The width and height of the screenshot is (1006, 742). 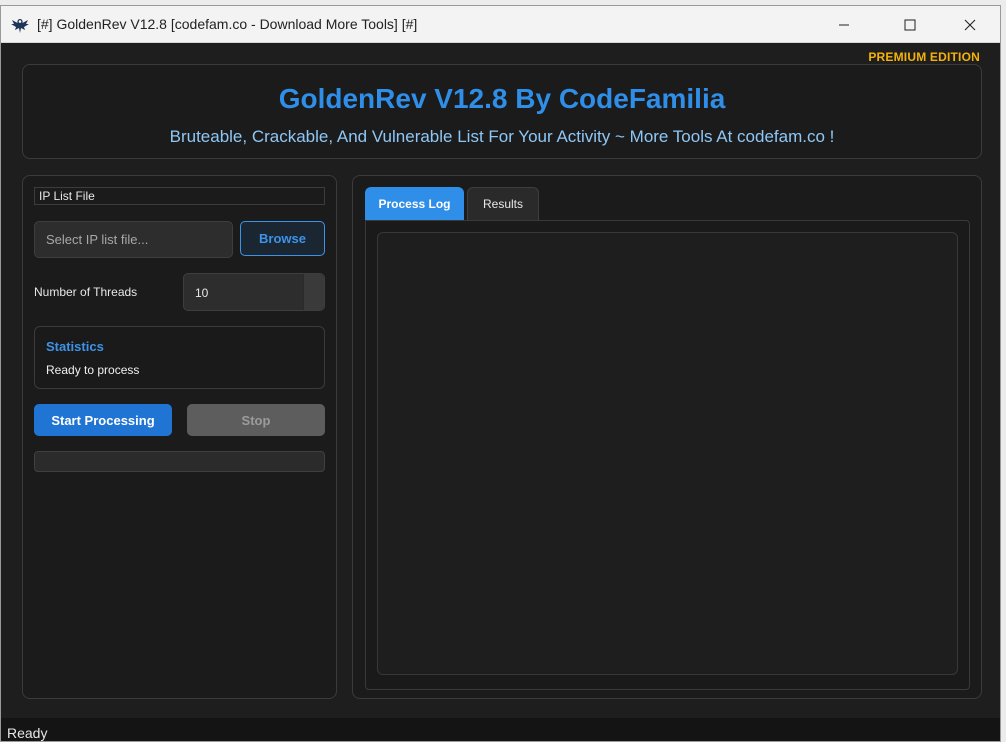 I want to click on eagle-icon, so click(x=20, y=25).